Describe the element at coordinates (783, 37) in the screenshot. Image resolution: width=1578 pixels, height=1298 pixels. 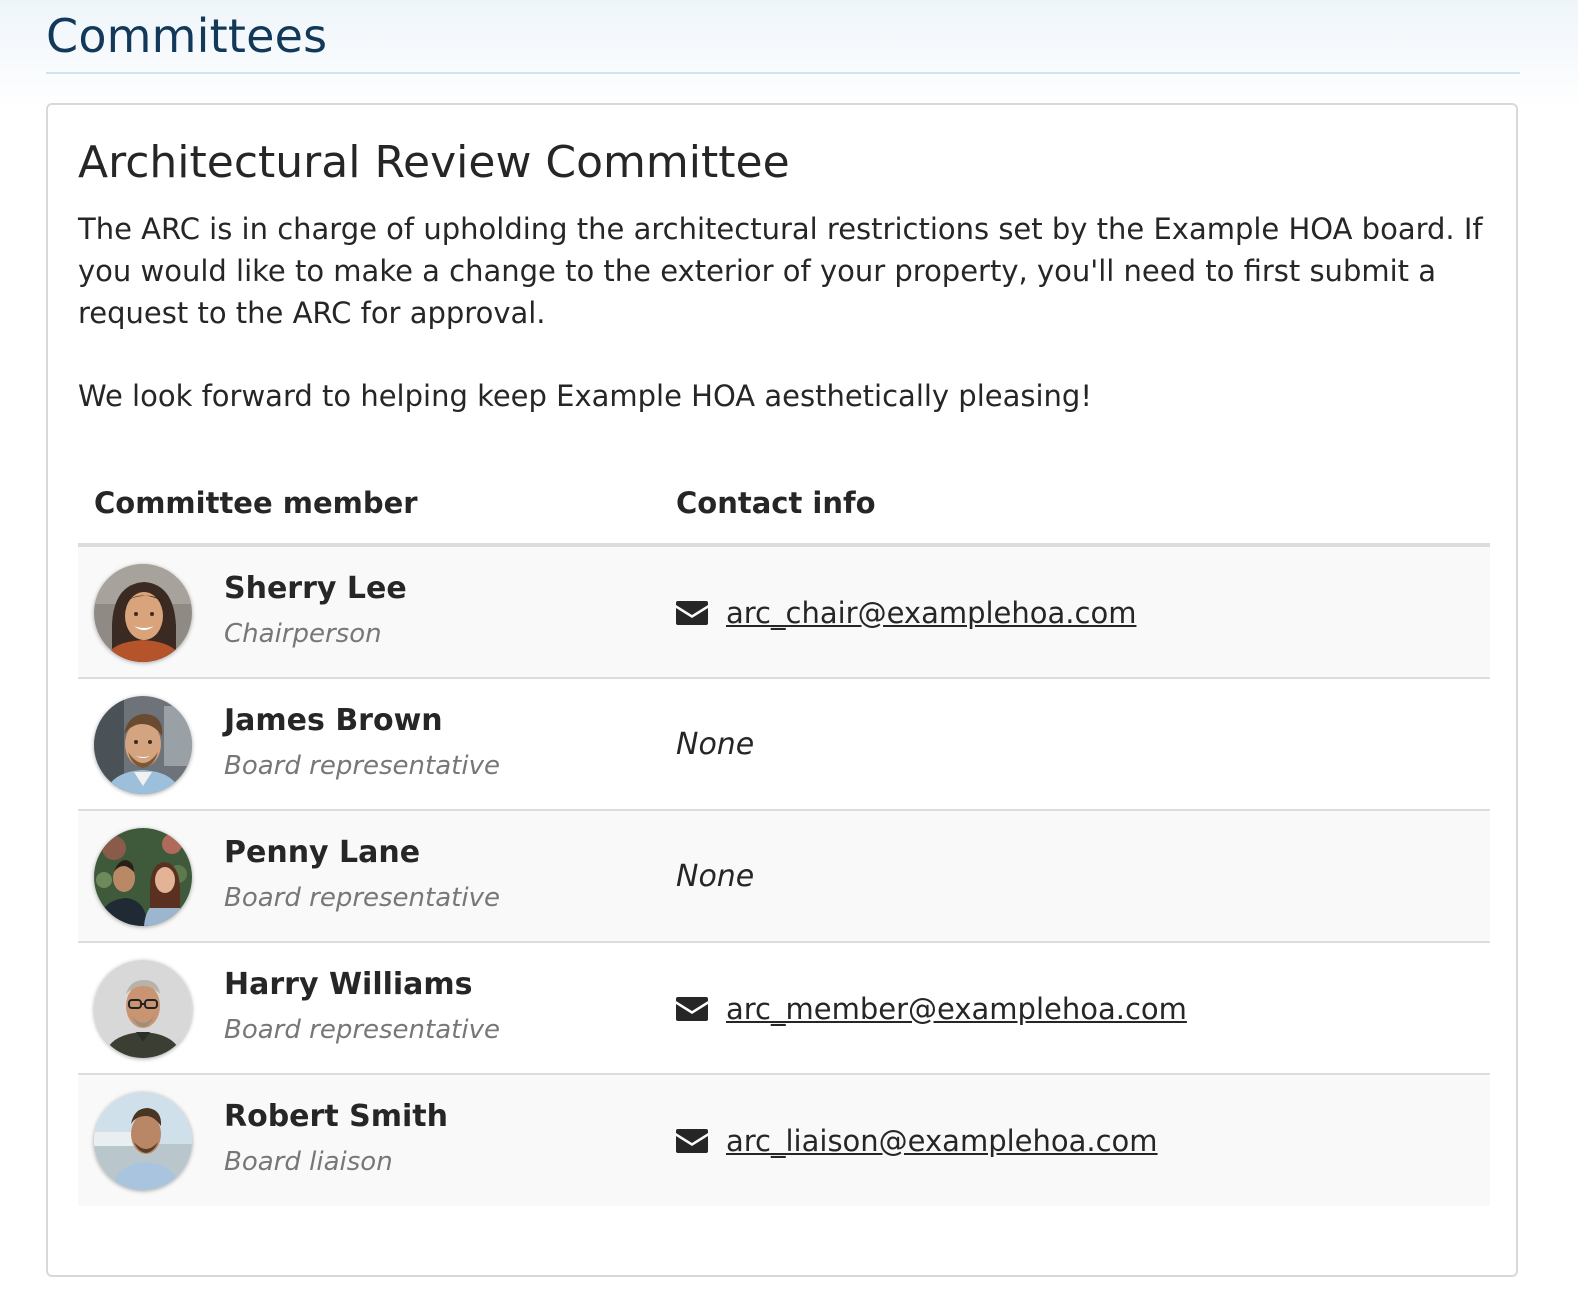
I see `page-header: Committees` at that location.